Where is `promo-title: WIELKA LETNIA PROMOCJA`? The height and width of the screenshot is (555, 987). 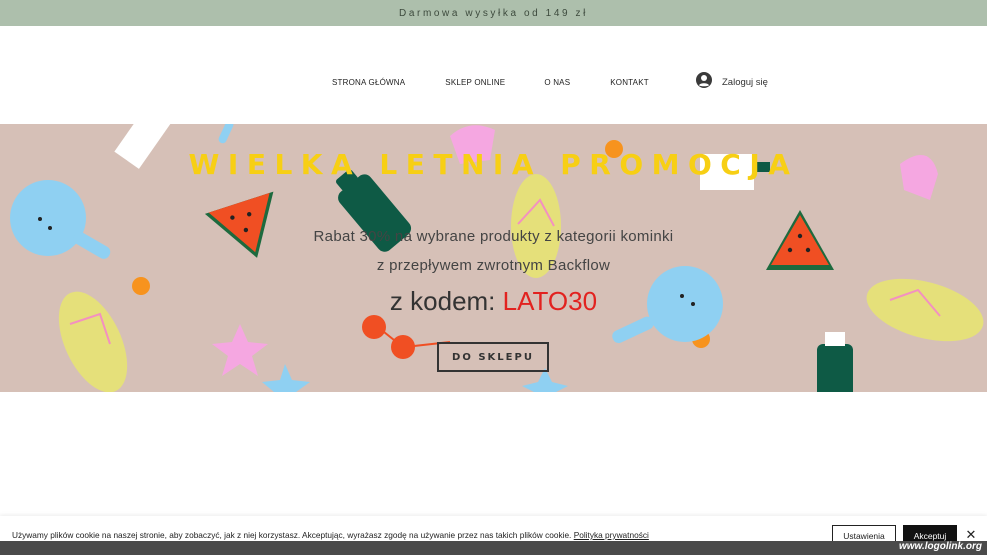
promo-title: WIELKA LETNIA PROMOCJA is located at coordinates (493, 164).